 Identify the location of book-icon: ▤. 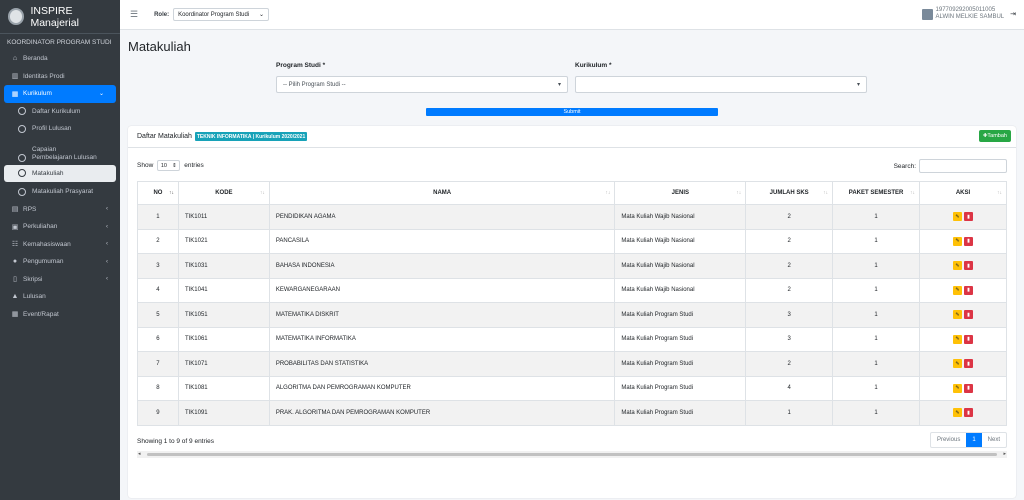
(15, 210).